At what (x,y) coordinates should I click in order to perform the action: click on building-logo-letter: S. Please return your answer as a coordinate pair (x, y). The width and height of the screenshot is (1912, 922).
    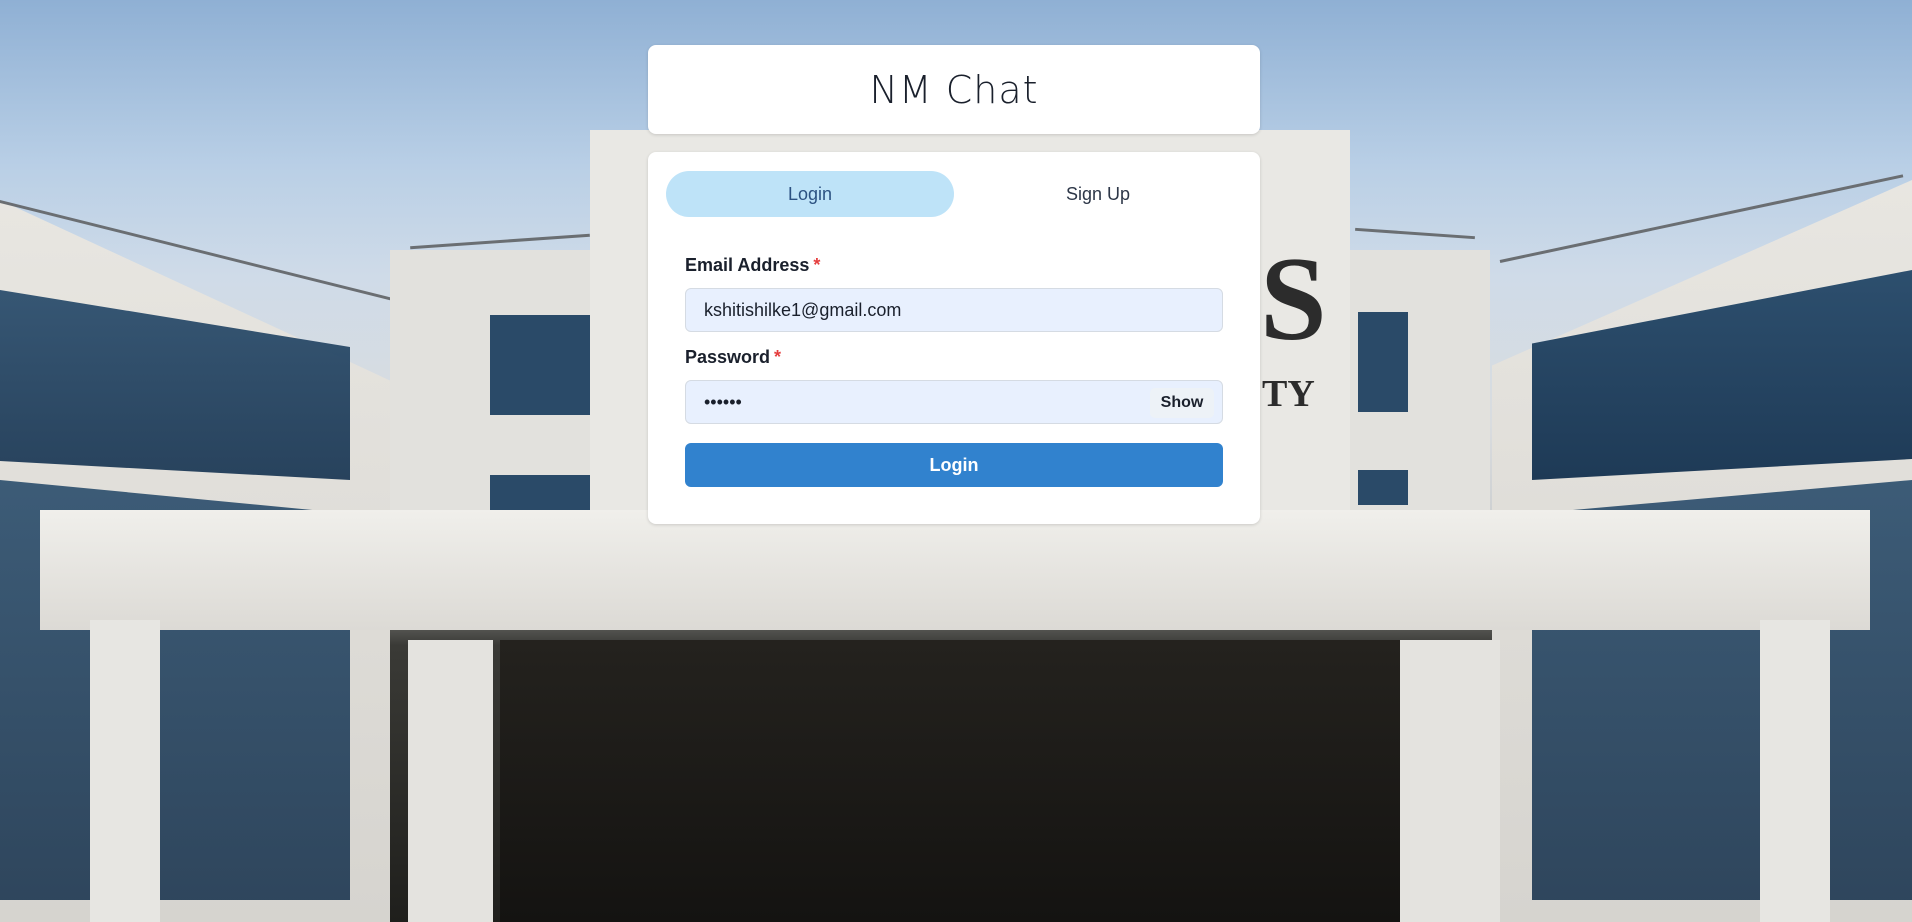
    Looking at the image, I should click on (1293, 298).